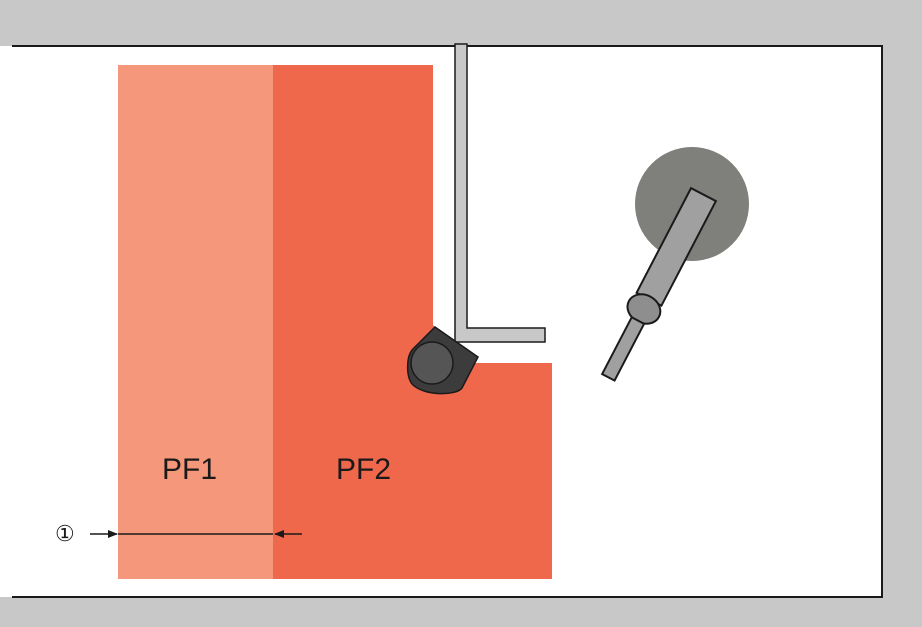  I want to click on pf1-label: PF1, so click(189, 469).